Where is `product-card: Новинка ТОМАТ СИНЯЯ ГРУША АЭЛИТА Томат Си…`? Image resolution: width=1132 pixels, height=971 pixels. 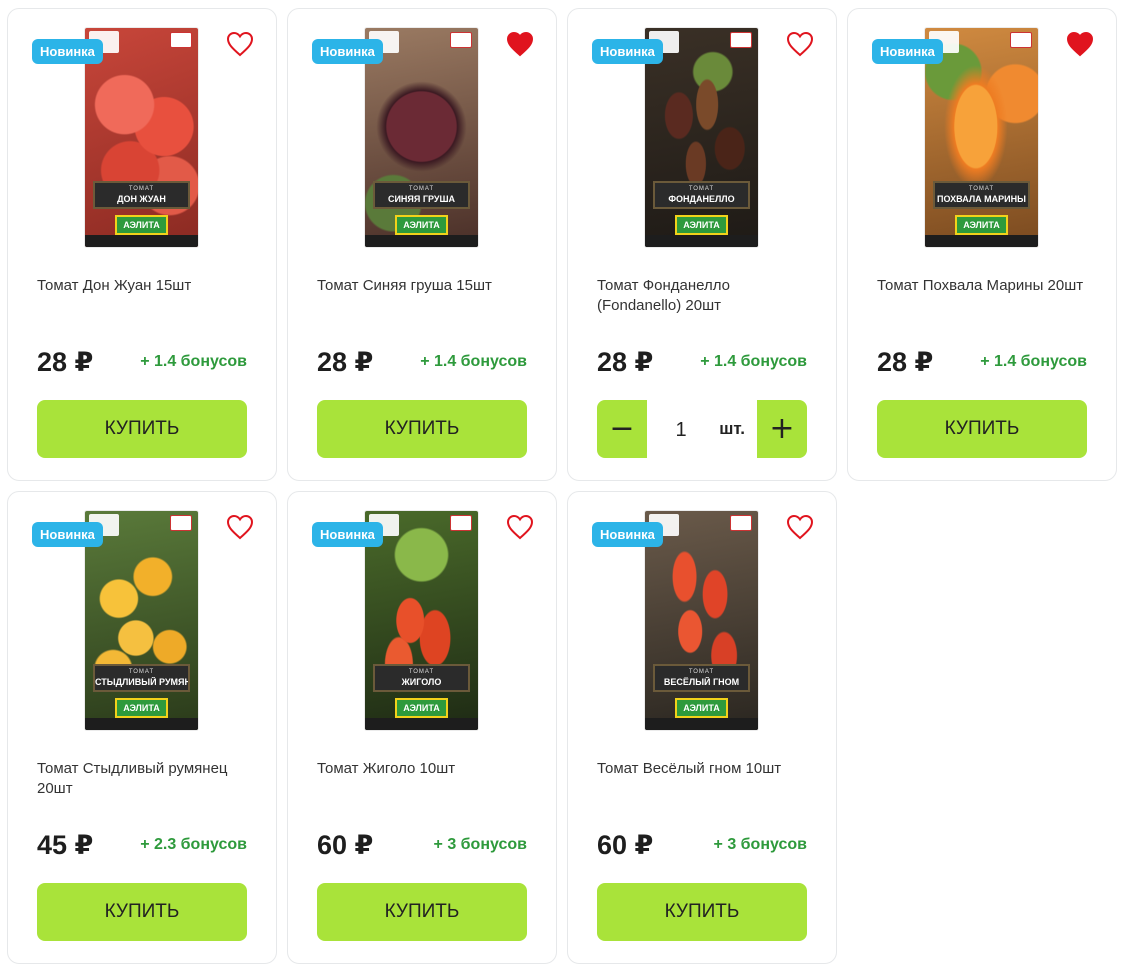 product-card: Новинка ТОМАТ СИНЯЯ ГРУША АЭЛИТА Томат Си… is located at coordinates (422, 244).